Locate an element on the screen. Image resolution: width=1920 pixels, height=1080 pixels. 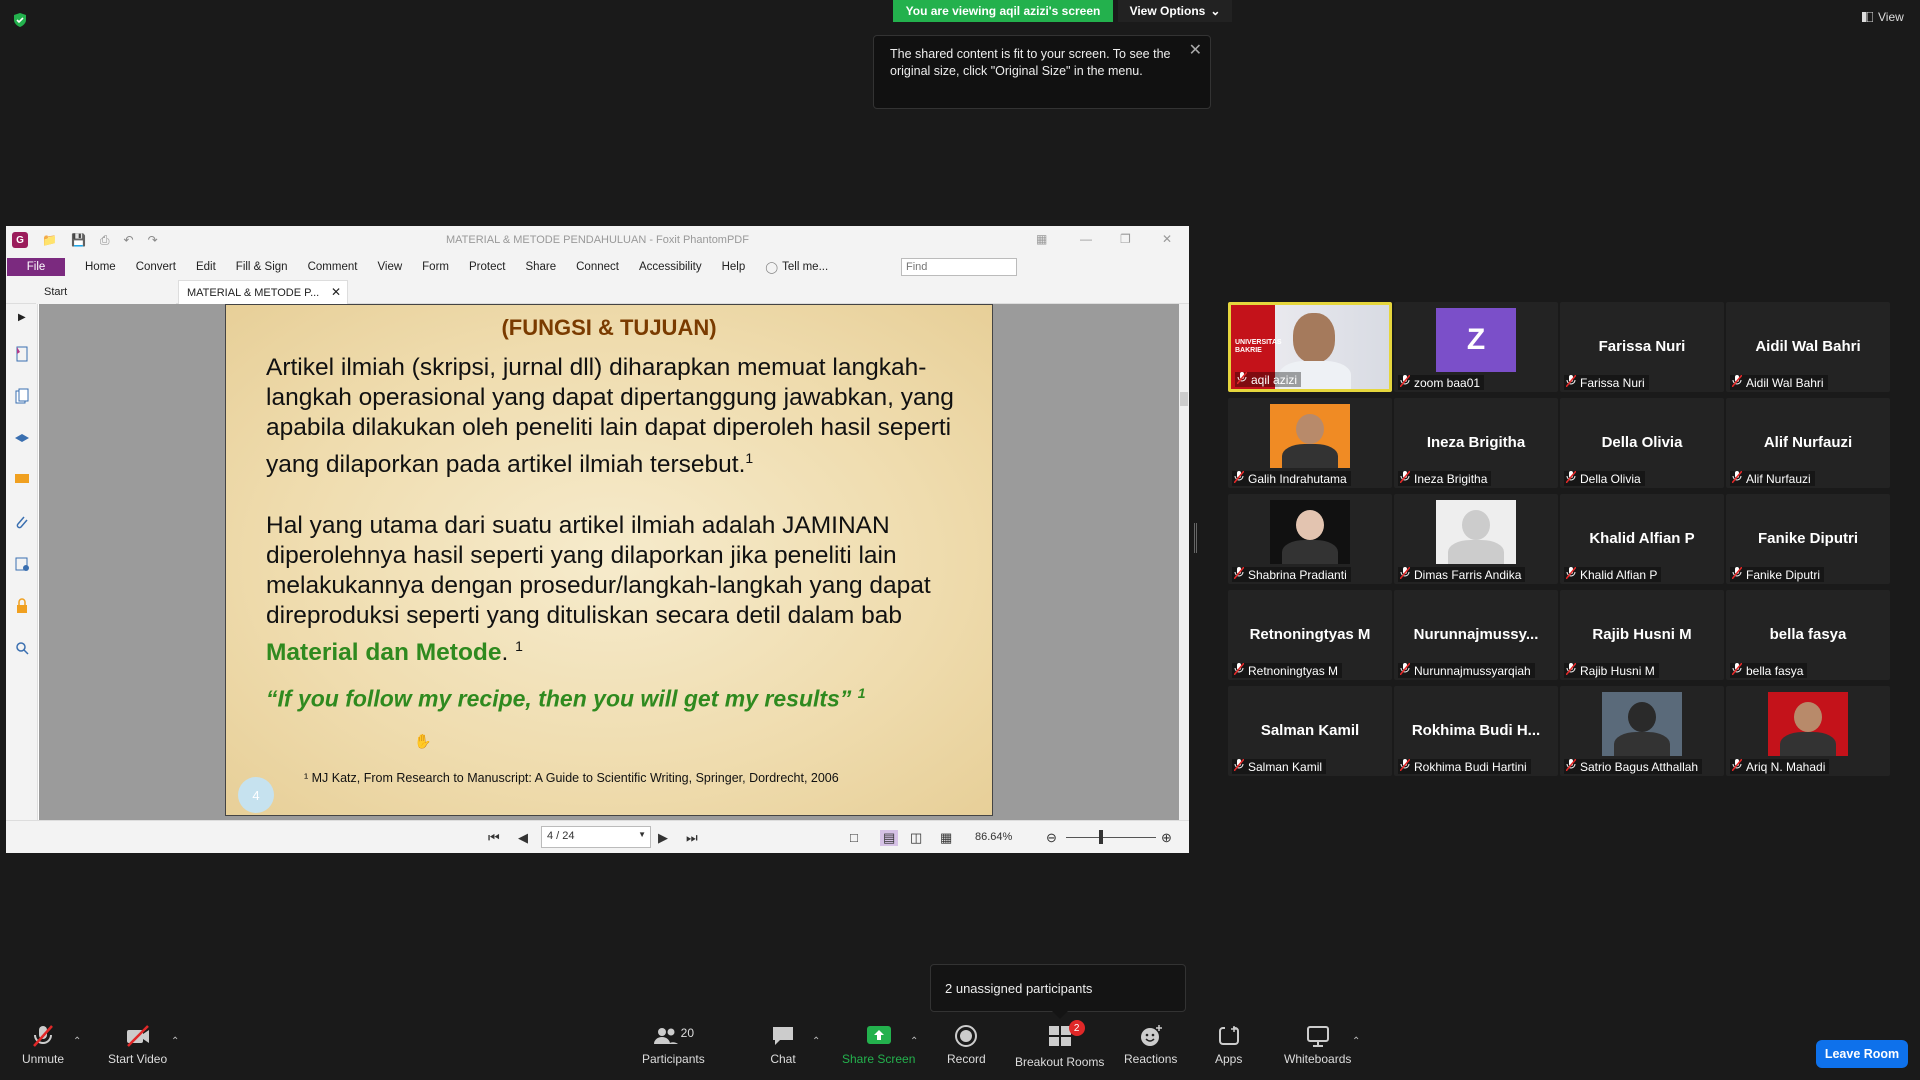
participant-tile: Nurunnajmussy... Nurunnajmussyarqiah is located at coordinates (1476, 635).